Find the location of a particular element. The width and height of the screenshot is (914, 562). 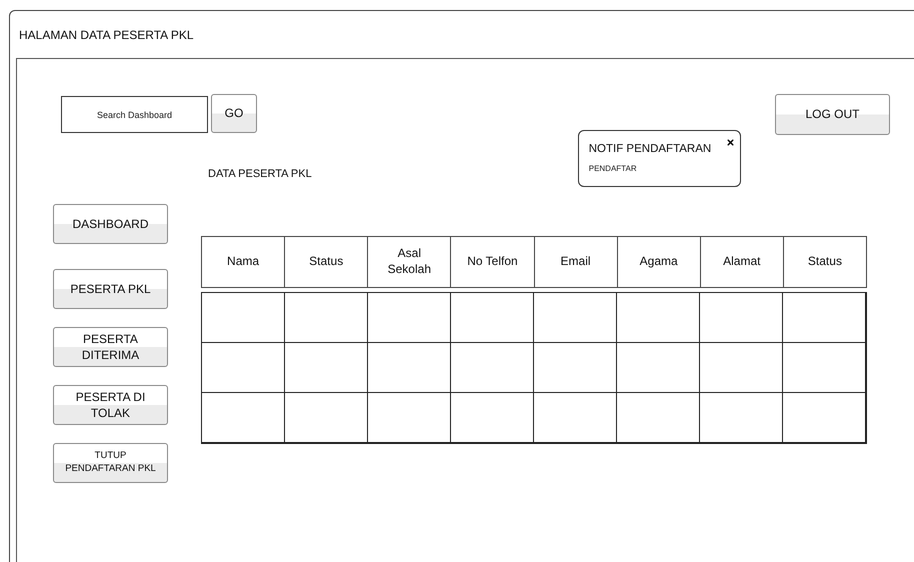

column-header: No Telfon is located at coordinates (492, 262).